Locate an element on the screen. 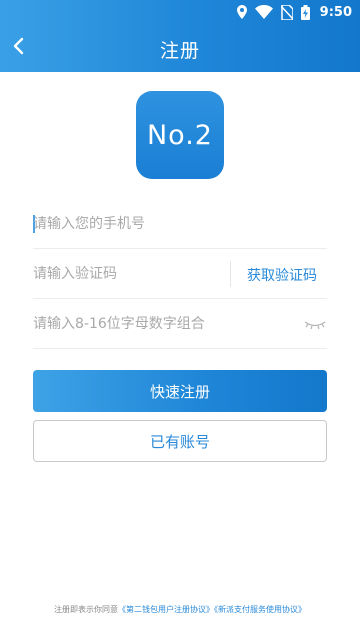 Image resolution: width=360 pixels, height=641 pixels. code-field: 获取验证码 is located at coordinates (180, 274).